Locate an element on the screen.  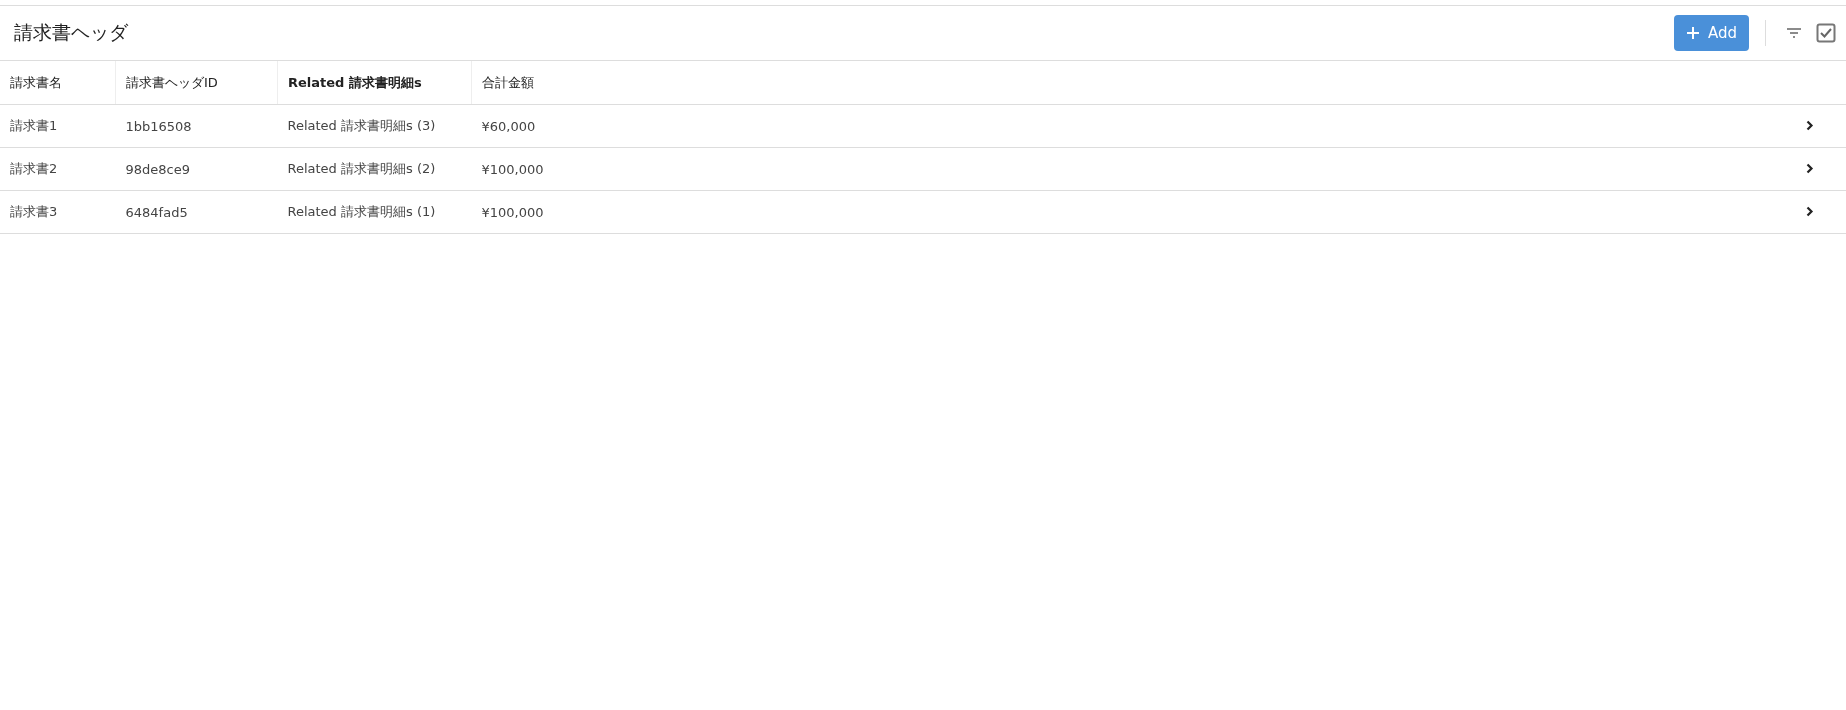
page-title: 請求書ヘッダ is located at coordinates (71, 32).